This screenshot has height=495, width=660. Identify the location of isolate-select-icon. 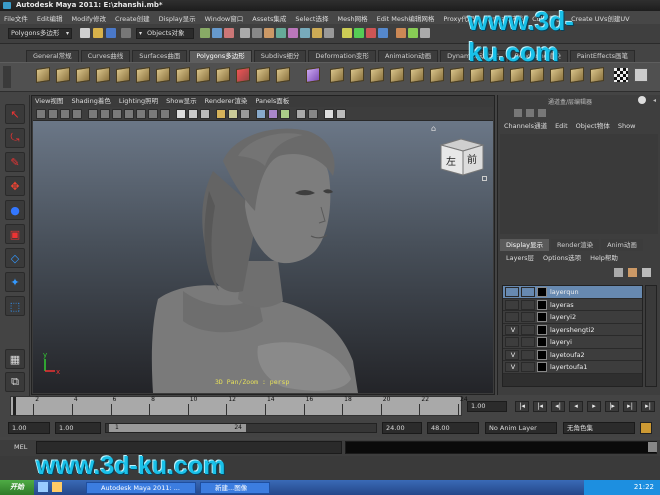
(301, 114).